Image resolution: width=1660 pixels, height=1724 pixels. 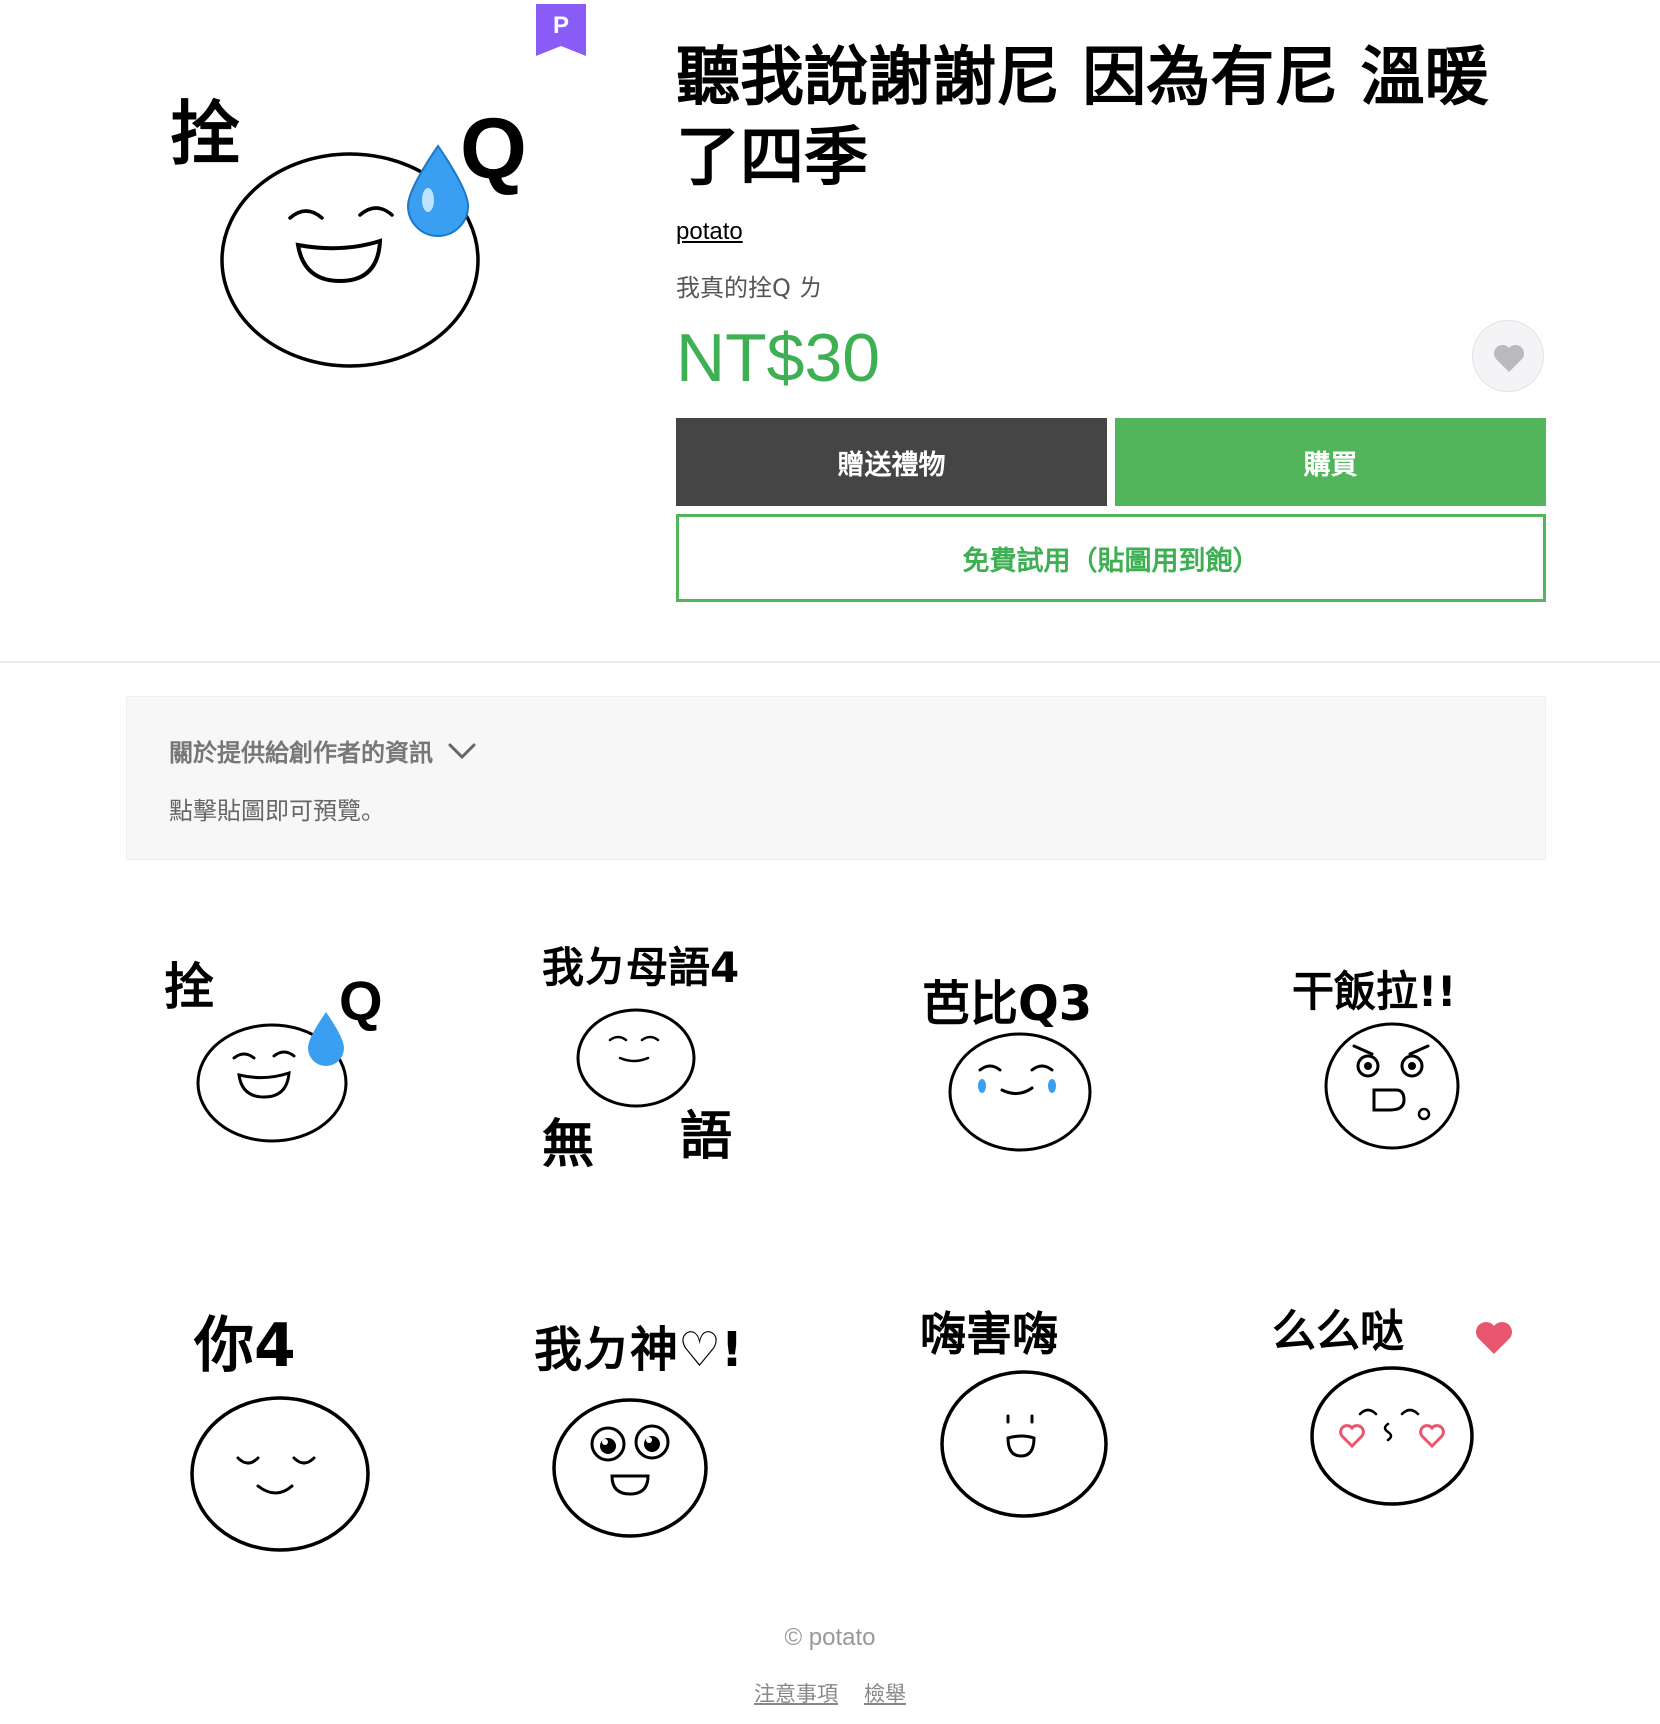 What do you see at coordinates (1026, 1440) in the screenshot?
I see `sticker-7: 嗨害嗨` at bounding box center [1026, 1440].